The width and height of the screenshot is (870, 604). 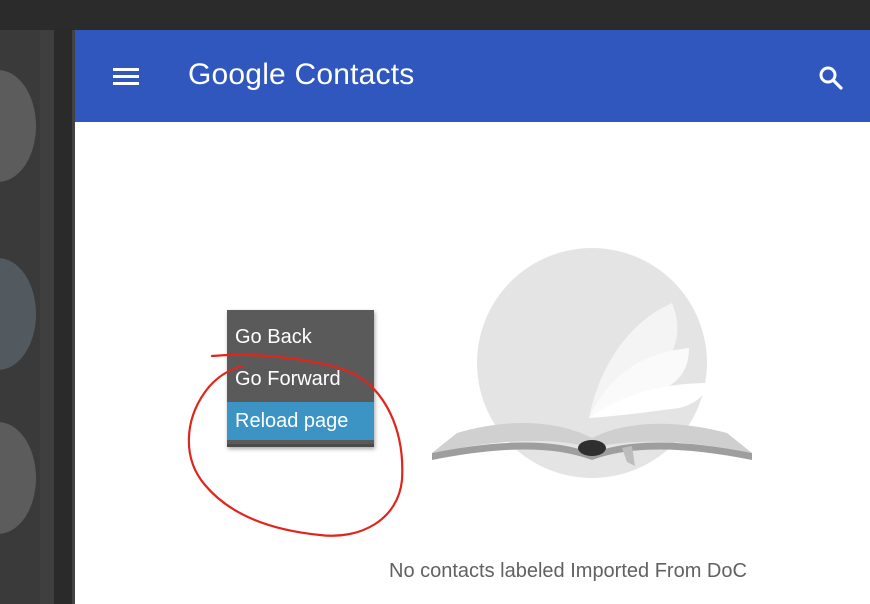 What do you see at coordinates (300, 421) in the screenshot?
I see `menu-item-reload-page: Reload page` at bounding box center [300, 421].